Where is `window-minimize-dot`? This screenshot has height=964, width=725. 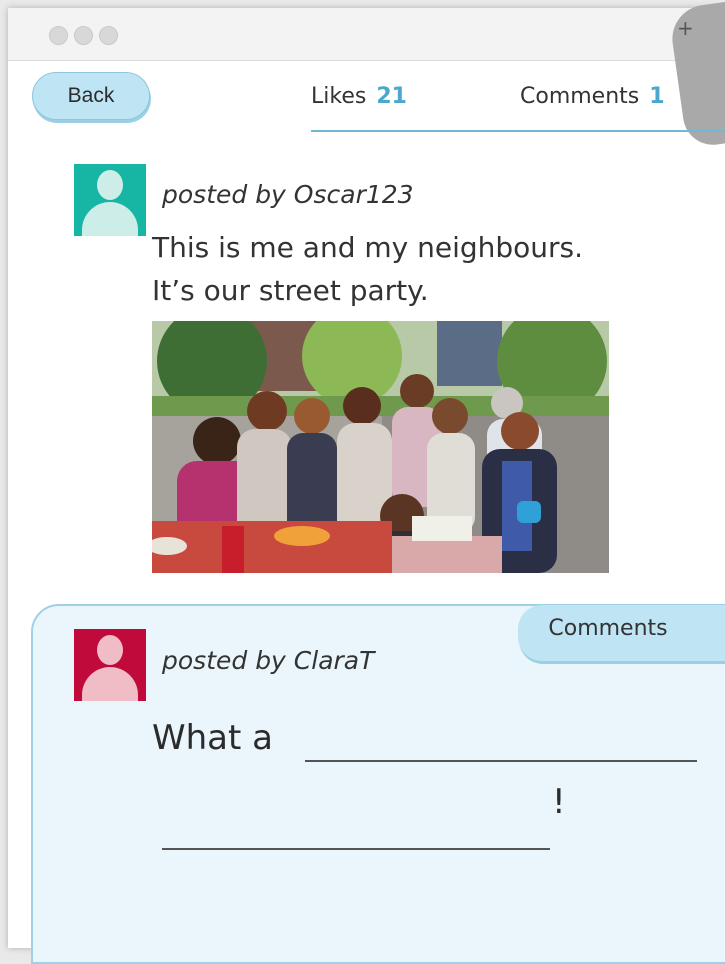 window-minimize-dot is located at coordinates (83, 35).